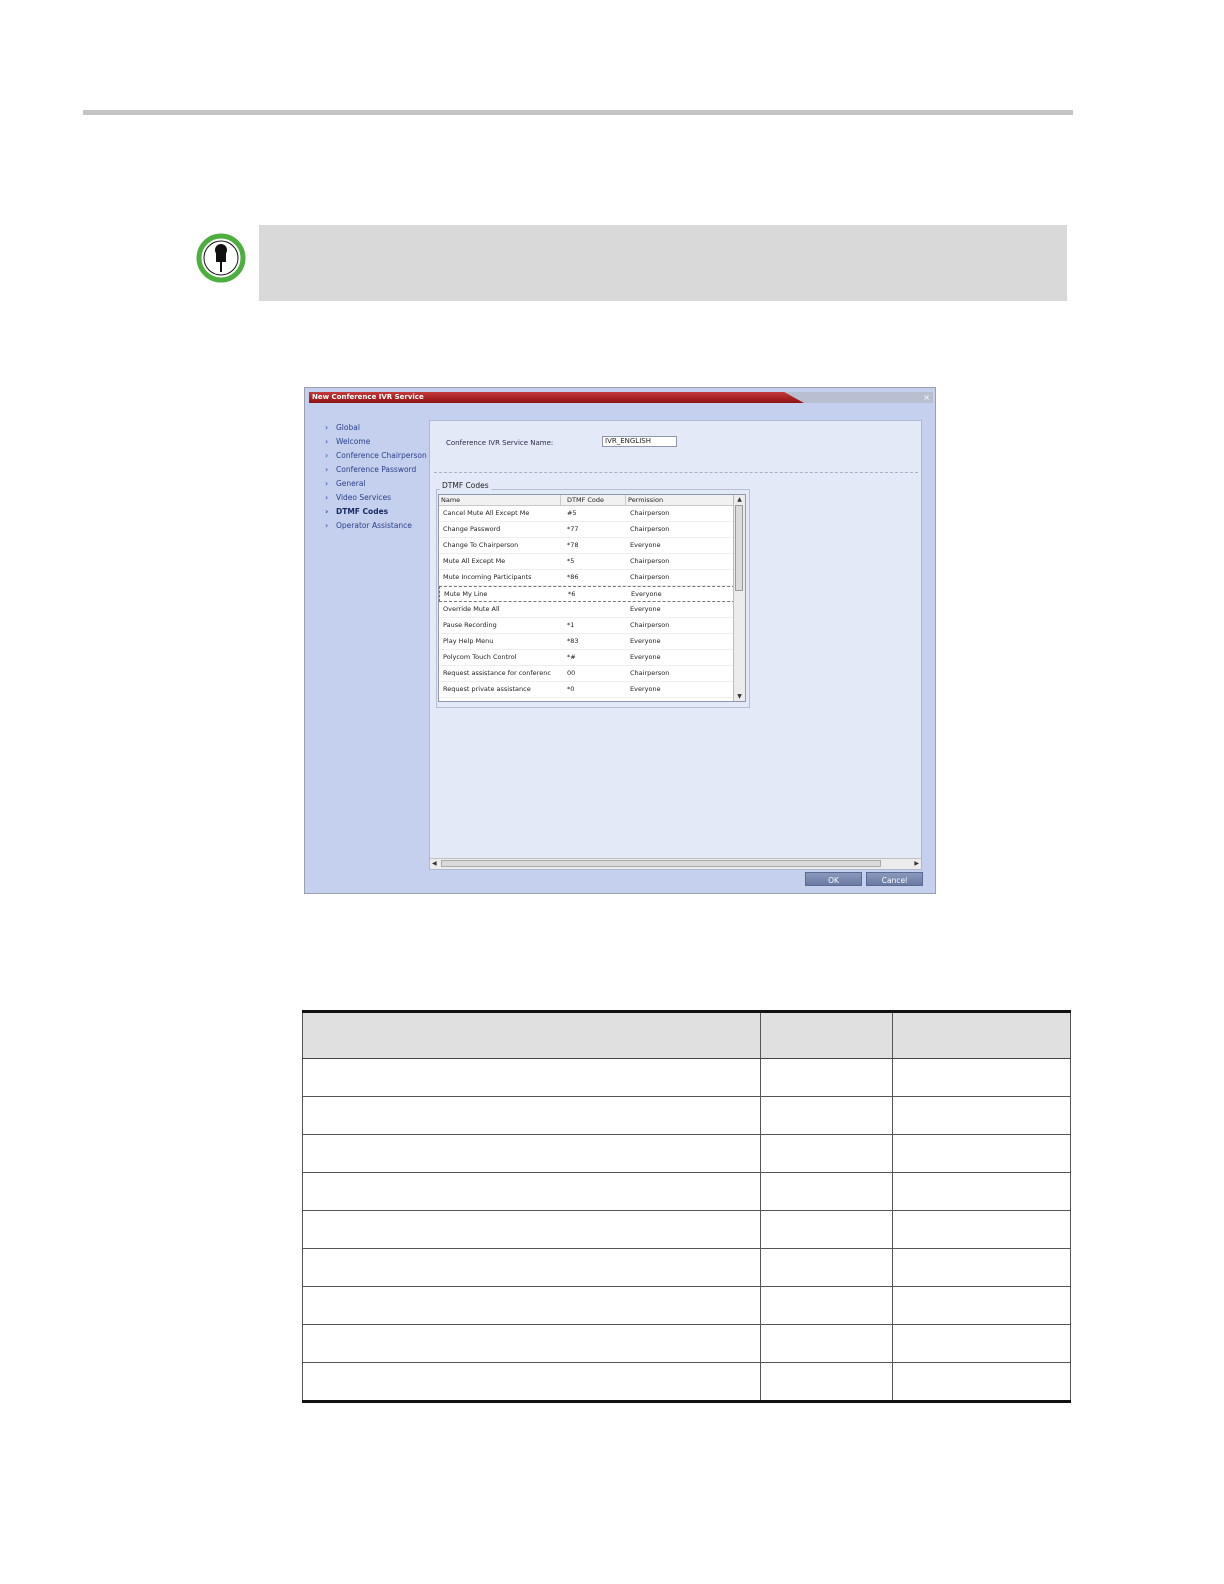 Image resolution: width=1224 pixels, height=1584 pixels. I want to click on table-header-row, so click(686, 1034).